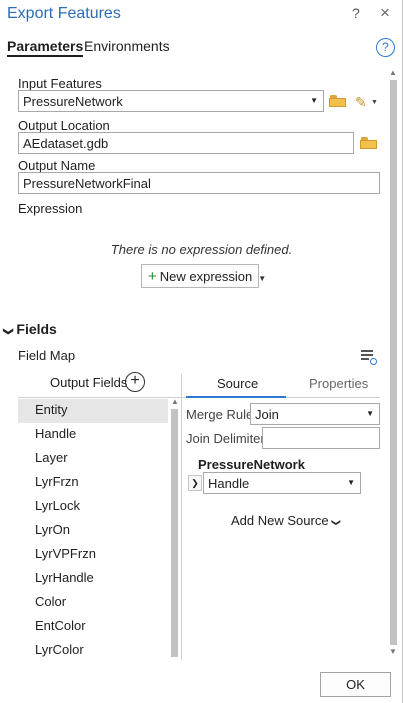 This screenshot has height=703, width=403. Describe the element at coordinates (251, 464) in the screenshot. I see `source-name: PressureNetwork` at that location.